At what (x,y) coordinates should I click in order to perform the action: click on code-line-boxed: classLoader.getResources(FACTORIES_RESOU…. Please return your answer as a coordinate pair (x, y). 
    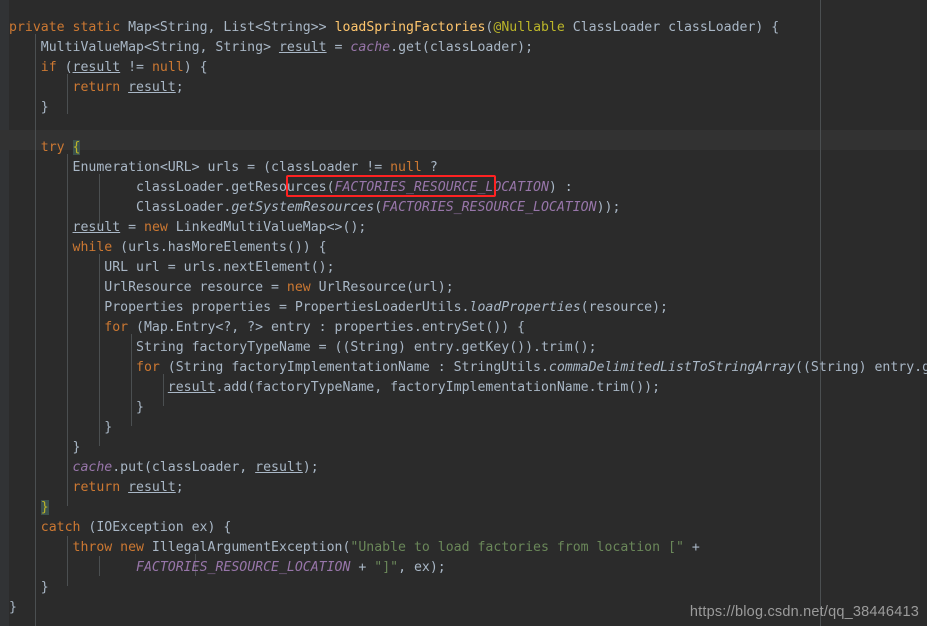
    Looking at the image, I should click on (291, 188).